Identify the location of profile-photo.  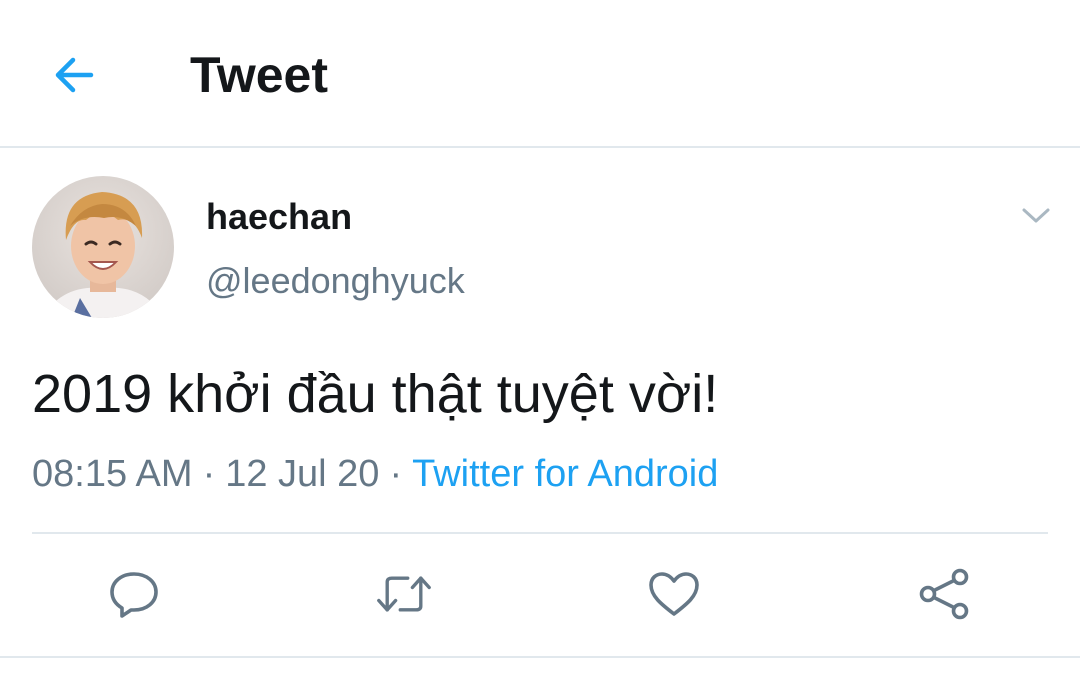
(103, 247).